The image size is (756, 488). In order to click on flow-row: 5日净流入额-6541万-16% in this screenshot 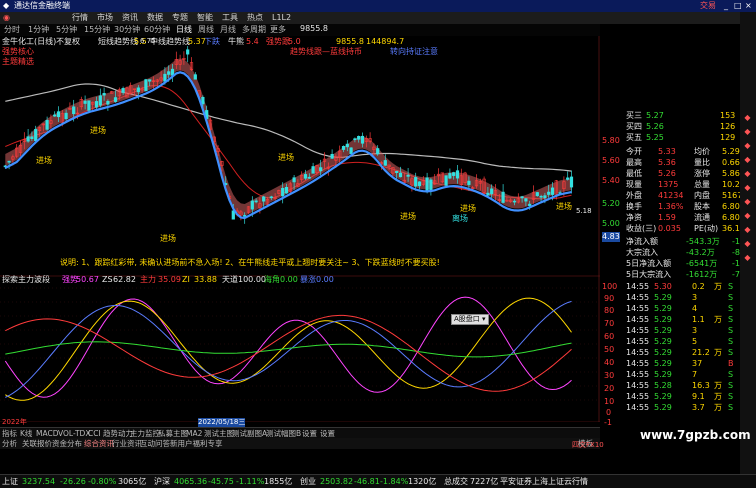, I will do `click(690, 263)`.